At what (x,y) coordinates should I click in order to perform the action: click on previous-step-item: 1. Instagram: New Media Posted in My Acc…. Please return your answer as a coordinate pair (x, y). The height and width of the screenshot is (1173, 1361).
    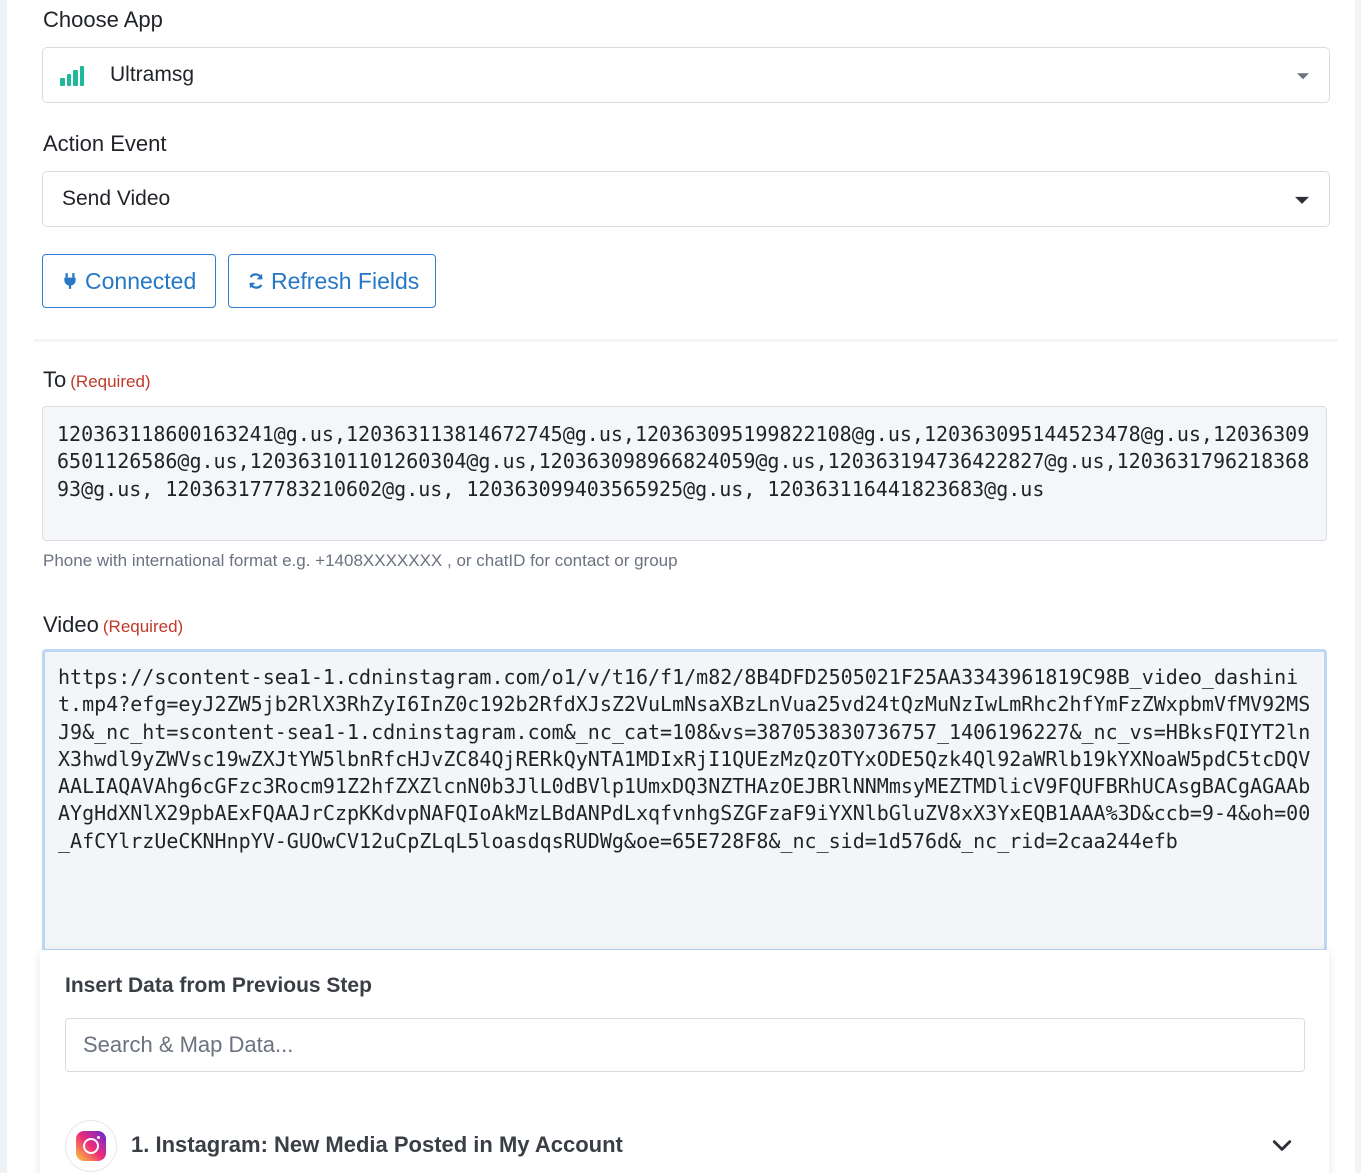
    Looking at the image, I should click on (685, 1146).